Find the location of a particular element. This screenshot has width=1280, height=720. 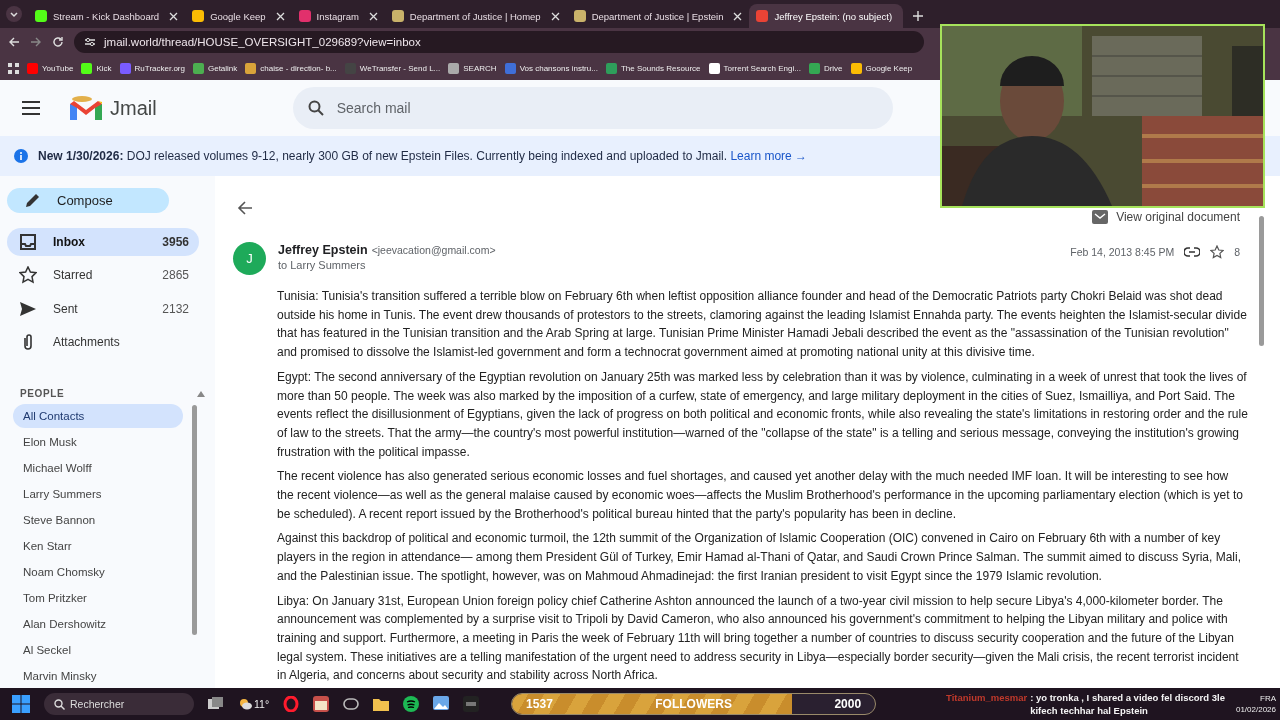

taskbar-search-field: Rechercher is located at coordinates (119, 704).